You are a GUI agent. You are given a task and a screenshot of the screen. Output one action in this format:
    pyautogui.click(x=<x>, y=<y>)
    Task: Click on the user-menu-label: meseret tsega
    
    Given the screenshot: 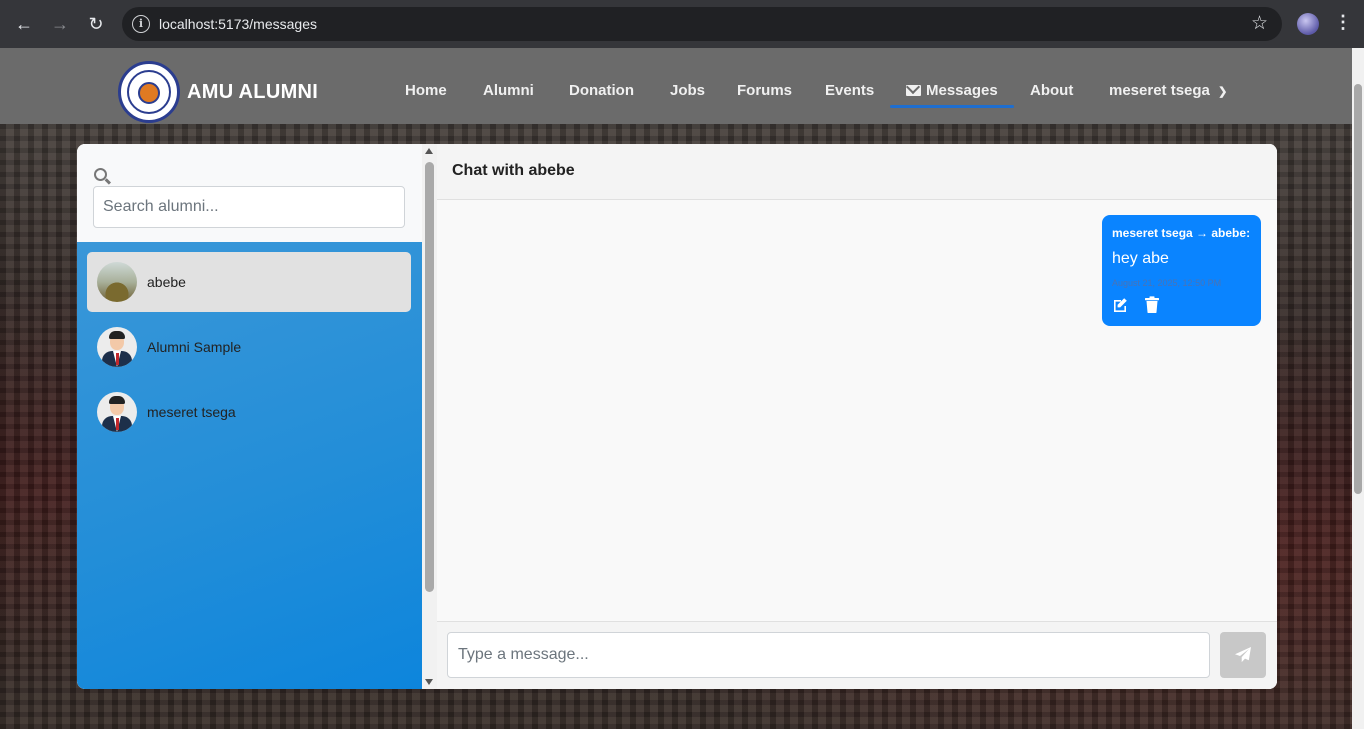 What is the action you would take?
    pyautogui.click(x=1159, y=90)
    